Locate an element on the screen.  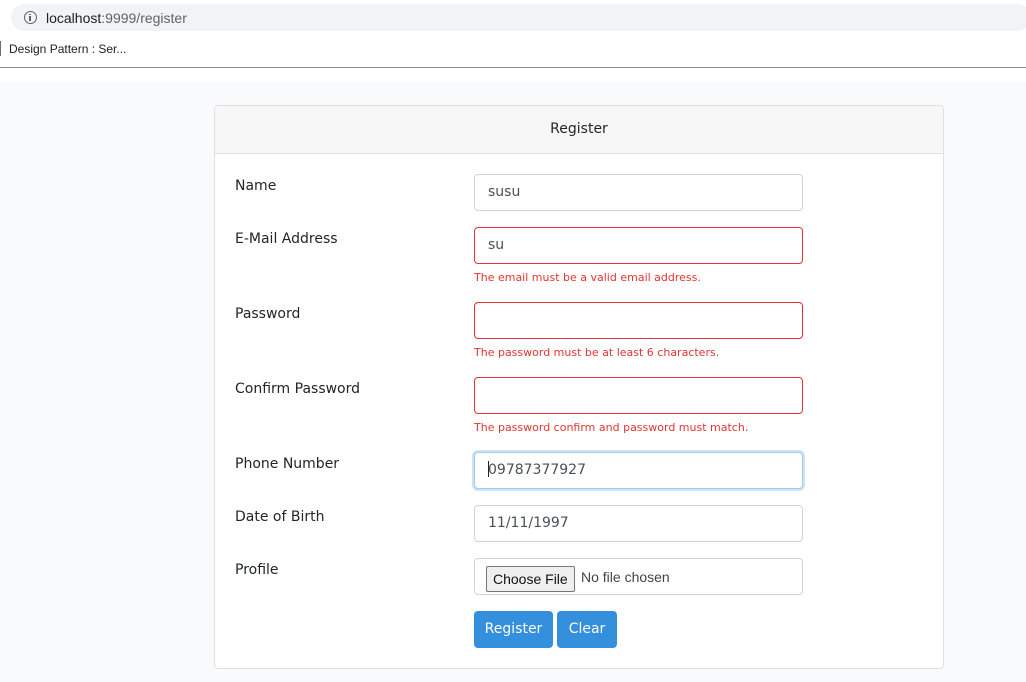
email-input: su is located at coordinates (638, 245).